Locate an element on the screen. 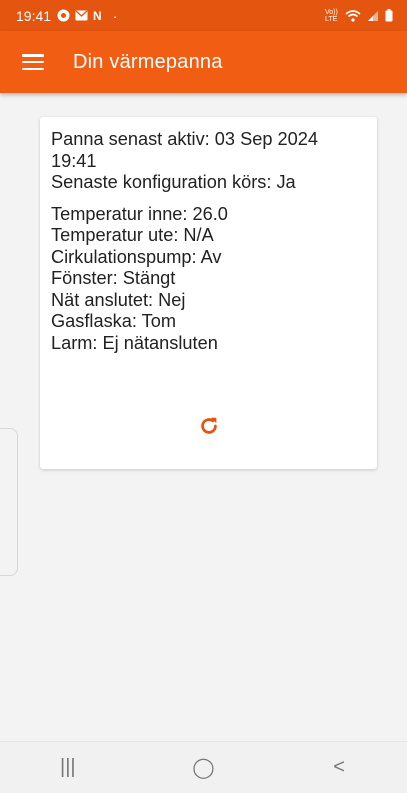 The width and height of the screenshot is (407, 793). gas-bottle-text: Gasflaska: Tom is located at coordinates (114, 321).